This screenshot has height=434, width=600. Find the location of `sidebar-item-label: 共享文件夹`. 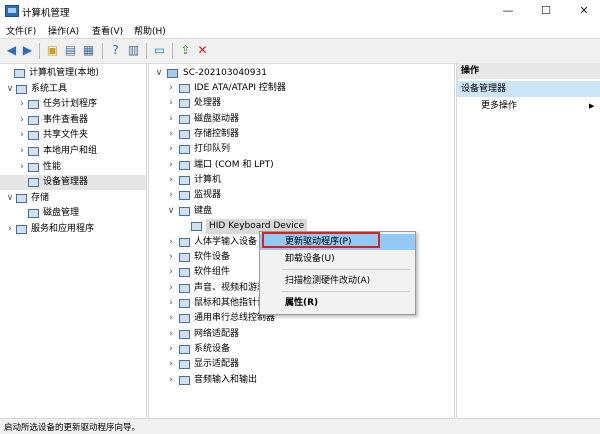

sidebar-item-label: 共享文件夹 is located at coordinates (66, 135).